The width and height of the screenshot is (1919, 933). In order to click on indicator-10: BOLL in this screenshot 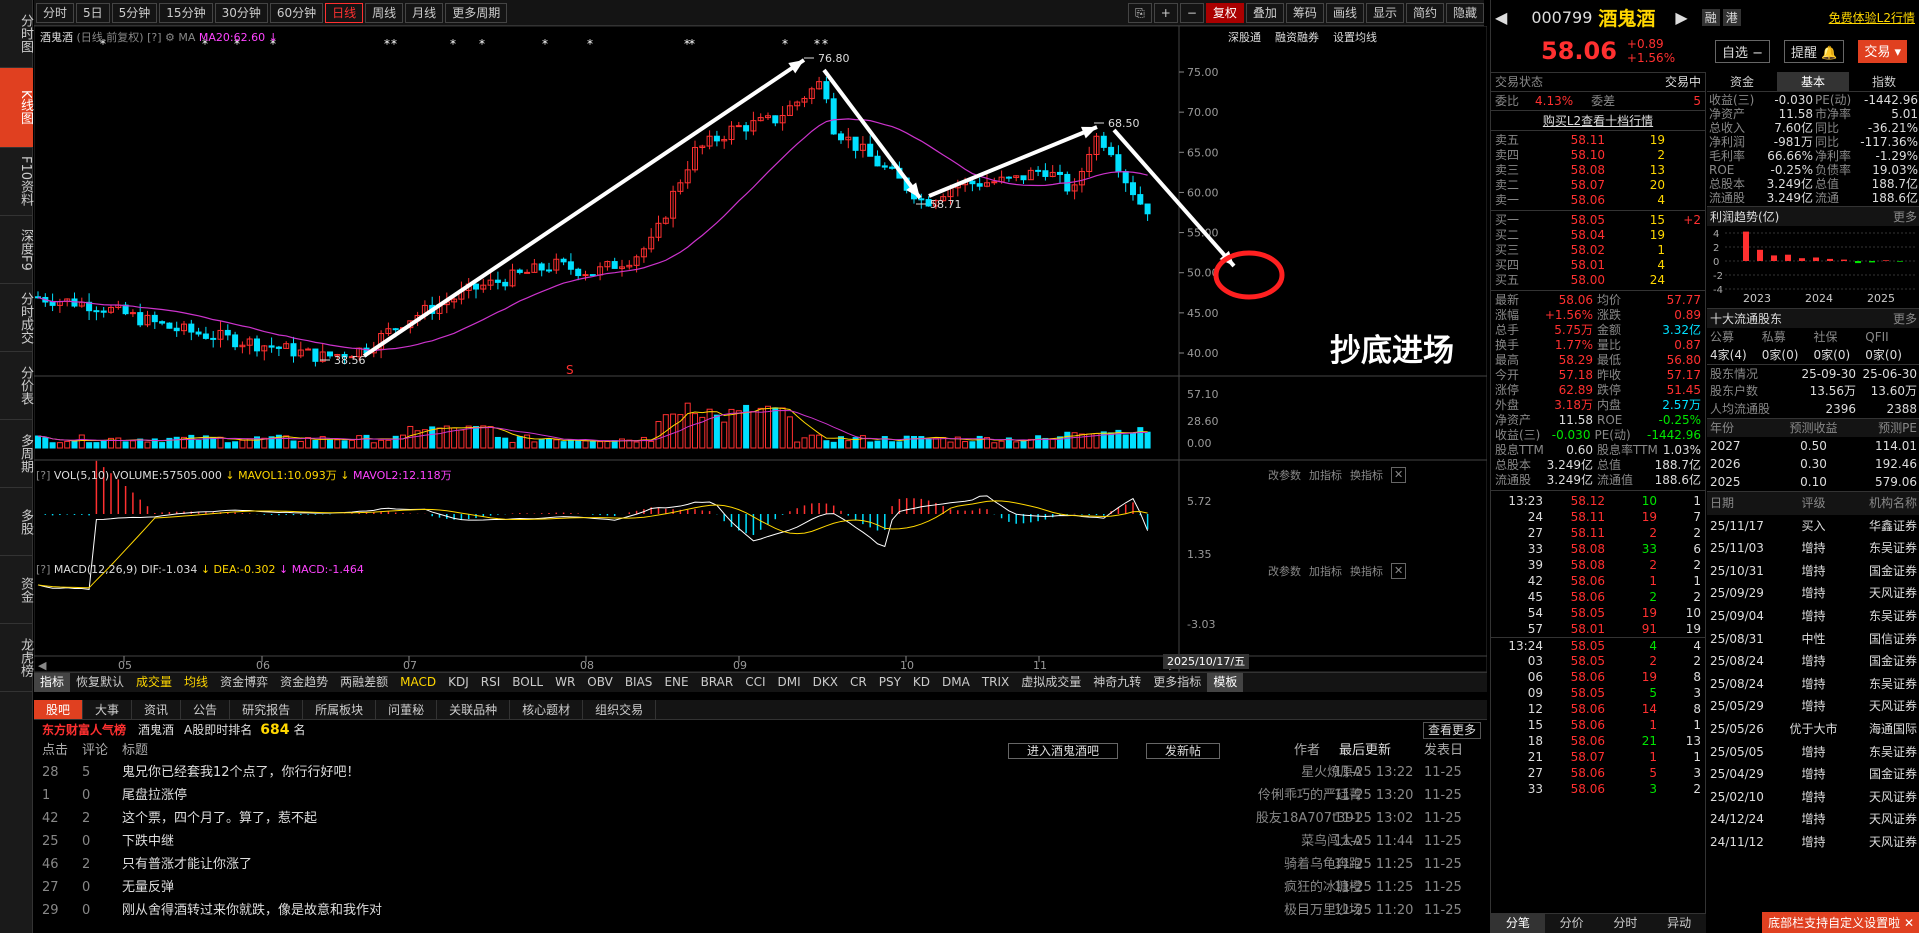, I will do `click(527, 682)`.